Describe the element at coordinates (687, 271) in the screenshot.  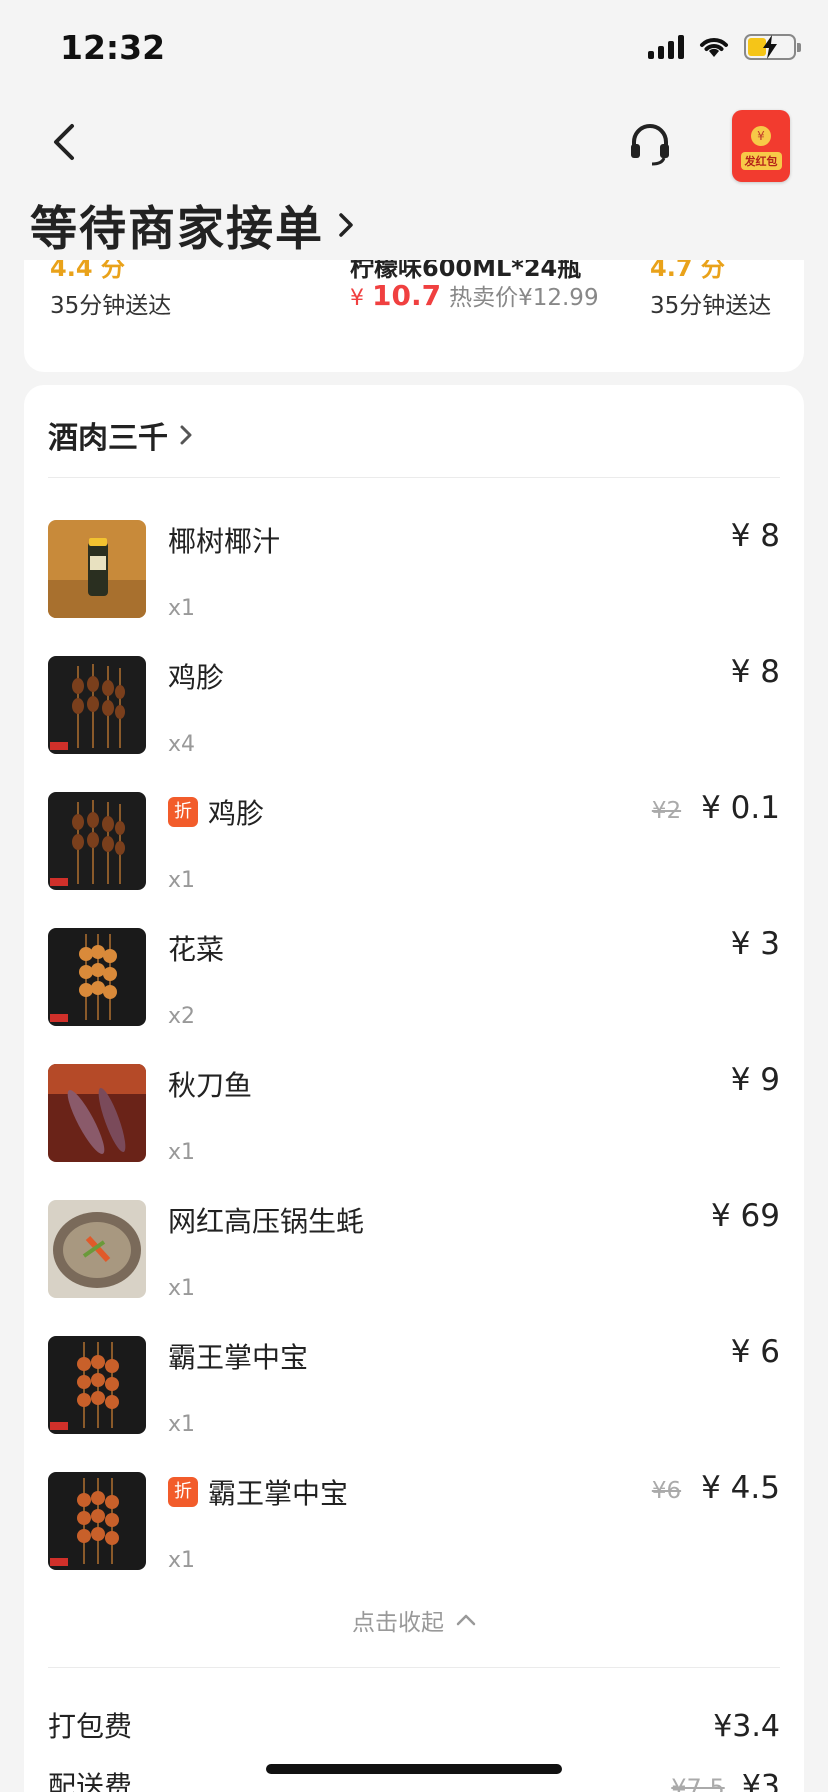
I see `rec-right-score: 4.7 分` at that location.